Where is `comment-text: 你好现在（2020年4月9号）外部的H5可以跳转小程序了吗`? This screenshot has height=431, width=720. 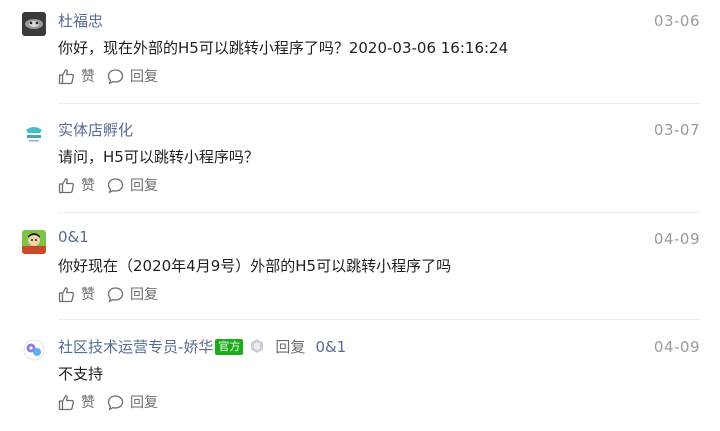 comment-text: 你好现在（2020年4月9号）外部的H5可以跳转小程序了吗 is located at coordinates (255, 266).